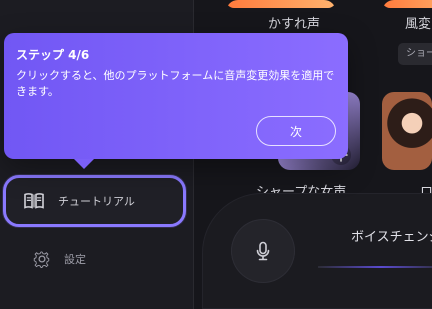  I want to click on sidebar-item-label: チュートリアル, so click(96, 201).